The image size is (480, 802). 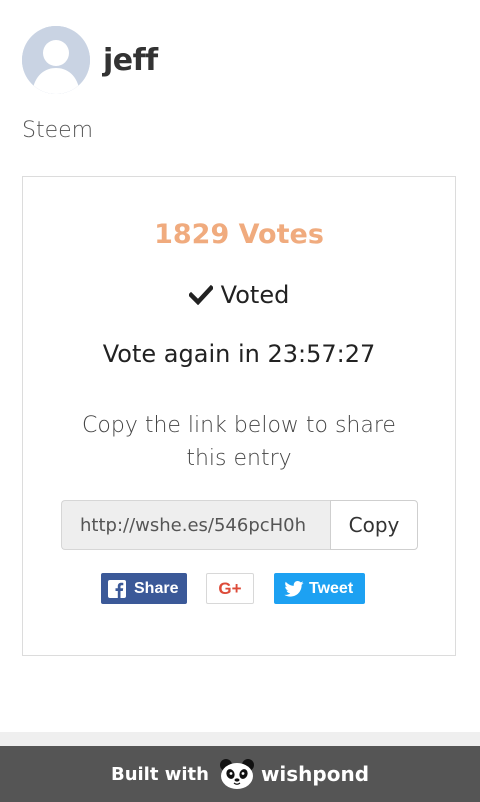 I want to click on twitter-tweet-label: Tweet, so click(x=331, y=588).